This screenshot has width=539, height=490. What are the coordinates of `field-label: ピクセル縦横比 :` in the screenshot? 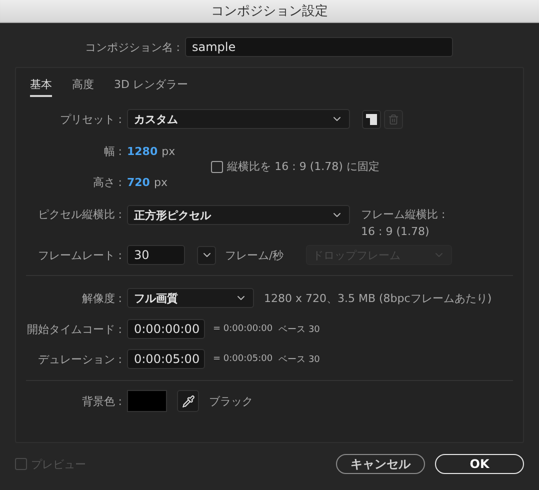 It's located at (79, 215).